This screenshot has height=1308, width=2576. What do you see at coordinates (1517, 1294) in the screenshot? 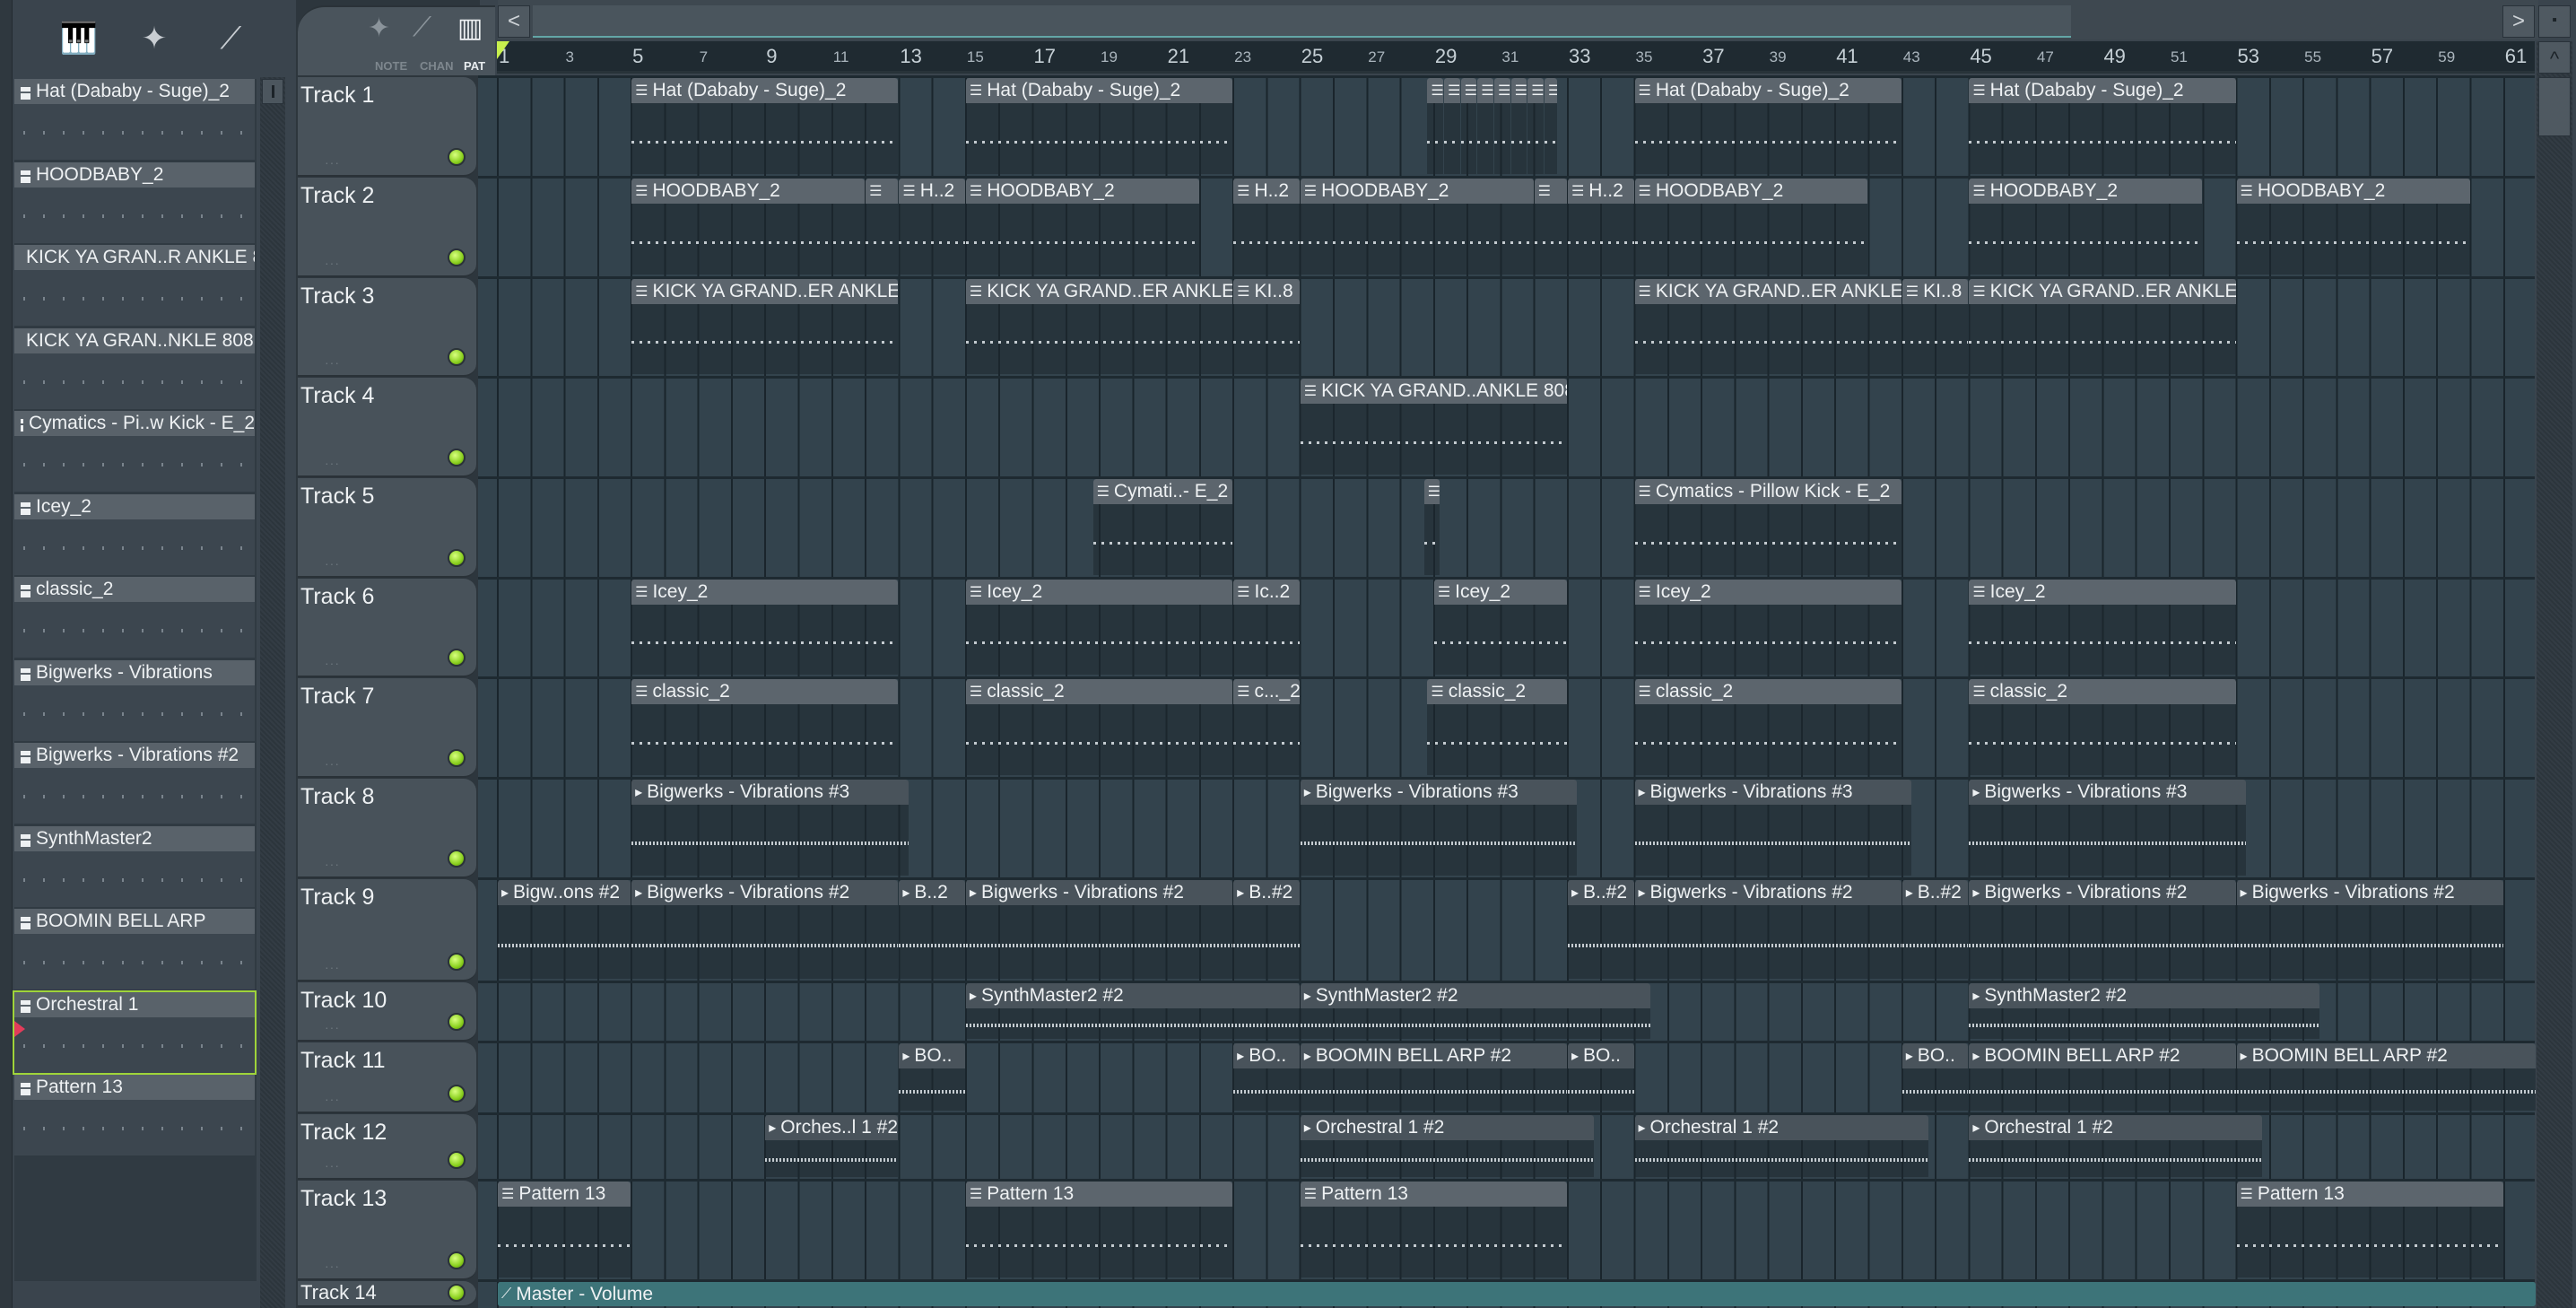
I see `automation-clip: ⟋ Master - Volume` at bounding box center [1517, 1294].